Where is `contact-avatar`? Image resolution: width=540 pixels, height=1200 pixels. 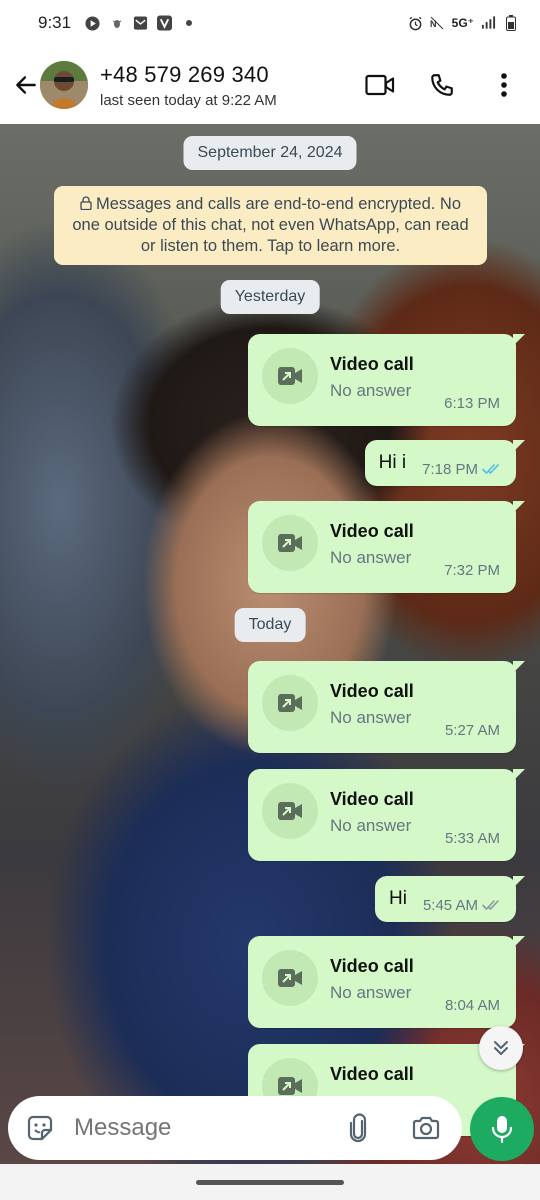 contact-avatar is located at coordinates (64, 85).